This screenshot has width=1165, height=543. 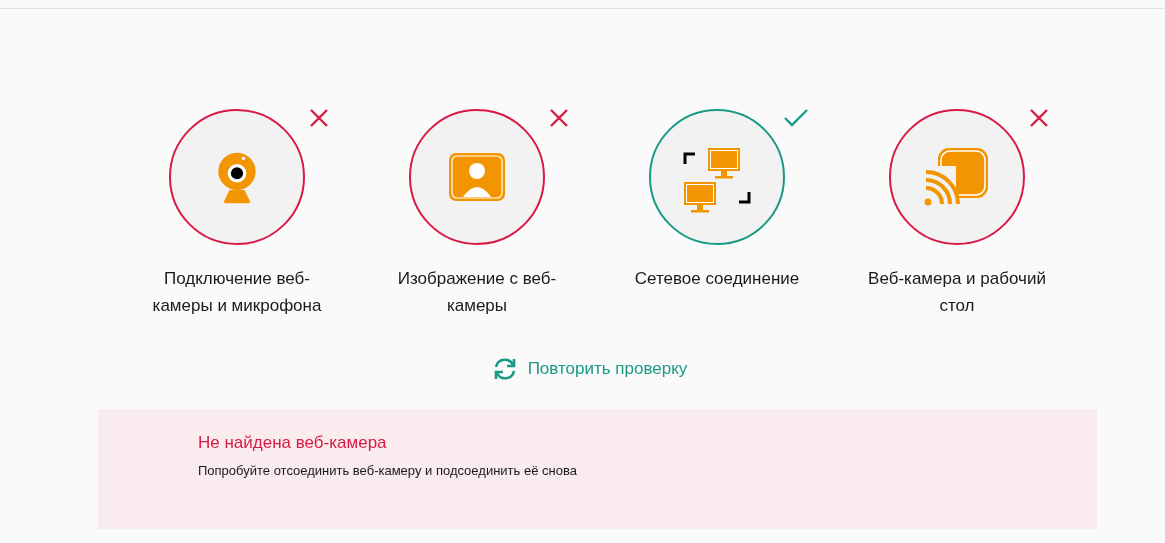 What do you see at coordinates (957, 292) in the screenshot?
I see `check-label: Веб-камера и рабочий стол` at bounding box center [957, 292].